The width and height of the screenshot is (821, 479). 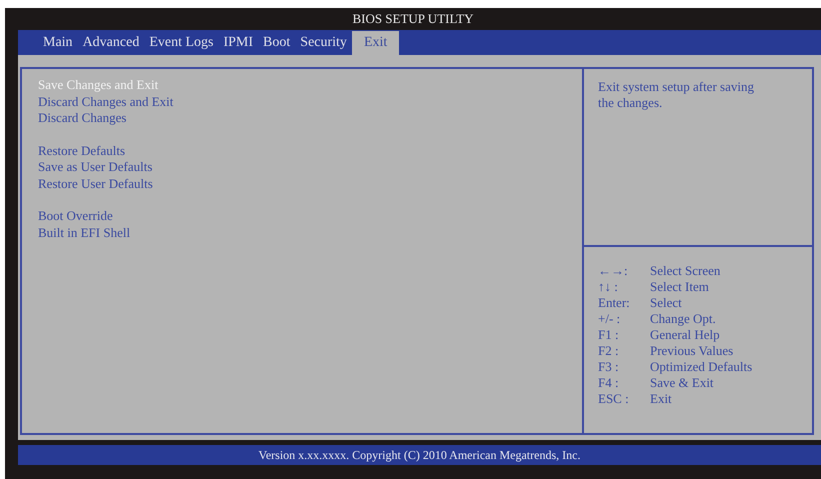 What do you see at coordinates (666, 303) in the screenshot?
I see `key-action: Select` at bounding box center [666, 303].